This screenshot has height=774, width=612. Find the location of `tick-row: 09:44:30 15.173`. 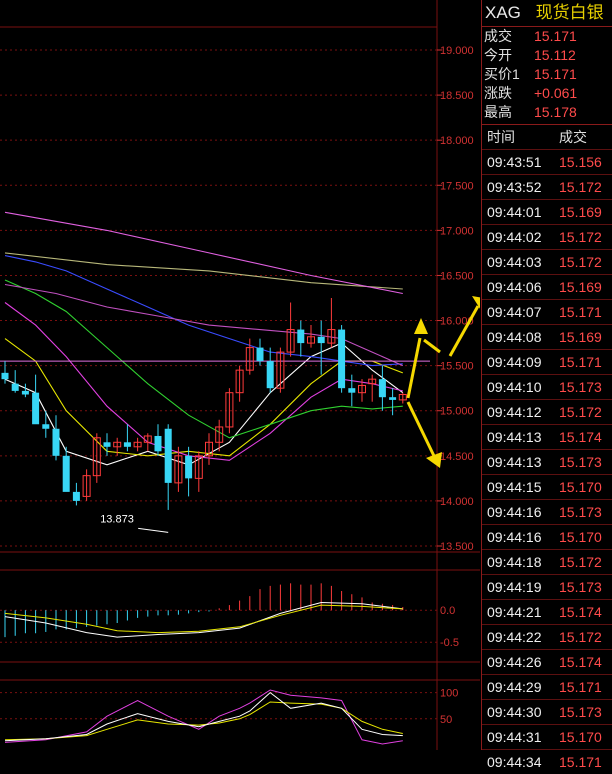

tick-row: 09:44:30 15.173 is located at coordinates (547, 711).